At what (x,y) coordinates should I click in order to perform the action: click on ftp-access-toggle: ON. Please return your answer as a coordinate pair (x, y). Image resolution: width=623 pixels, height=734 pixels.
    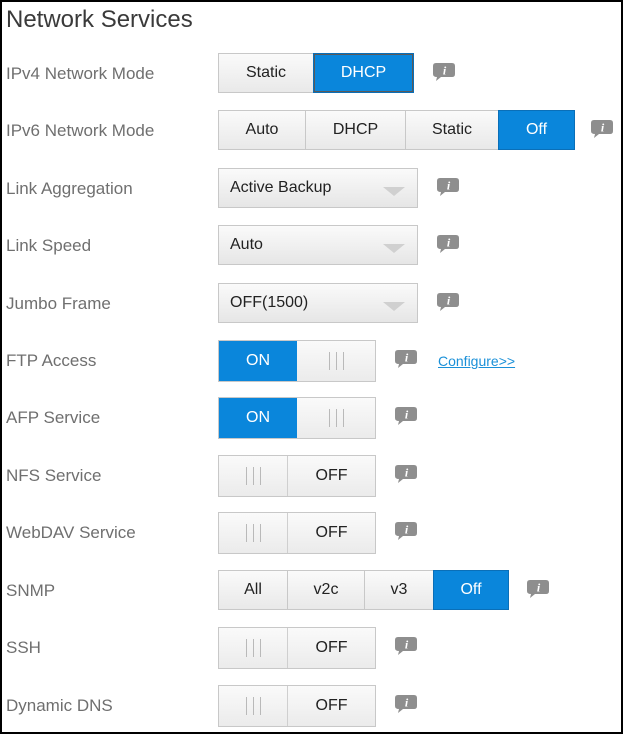
    Looking at the image, I should click on (297, 361).